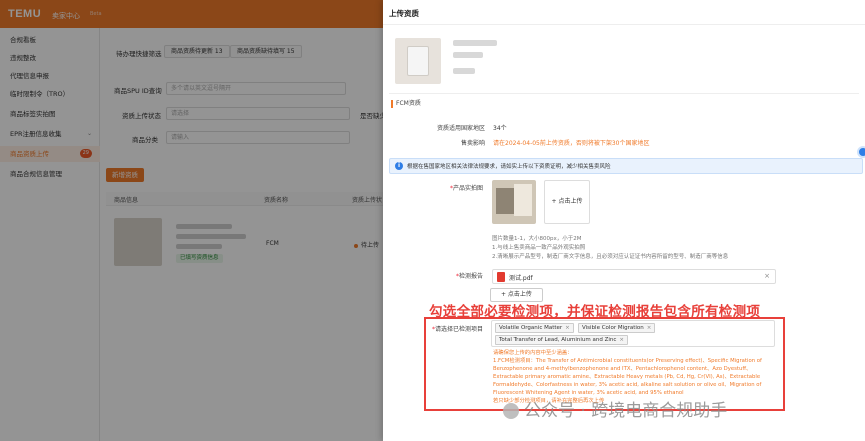 The width and height of the screenshot is (865, 441). Describe the element at coordinates (406, 104) in the screenshot. I see `section-title: FCM资质` at that location.